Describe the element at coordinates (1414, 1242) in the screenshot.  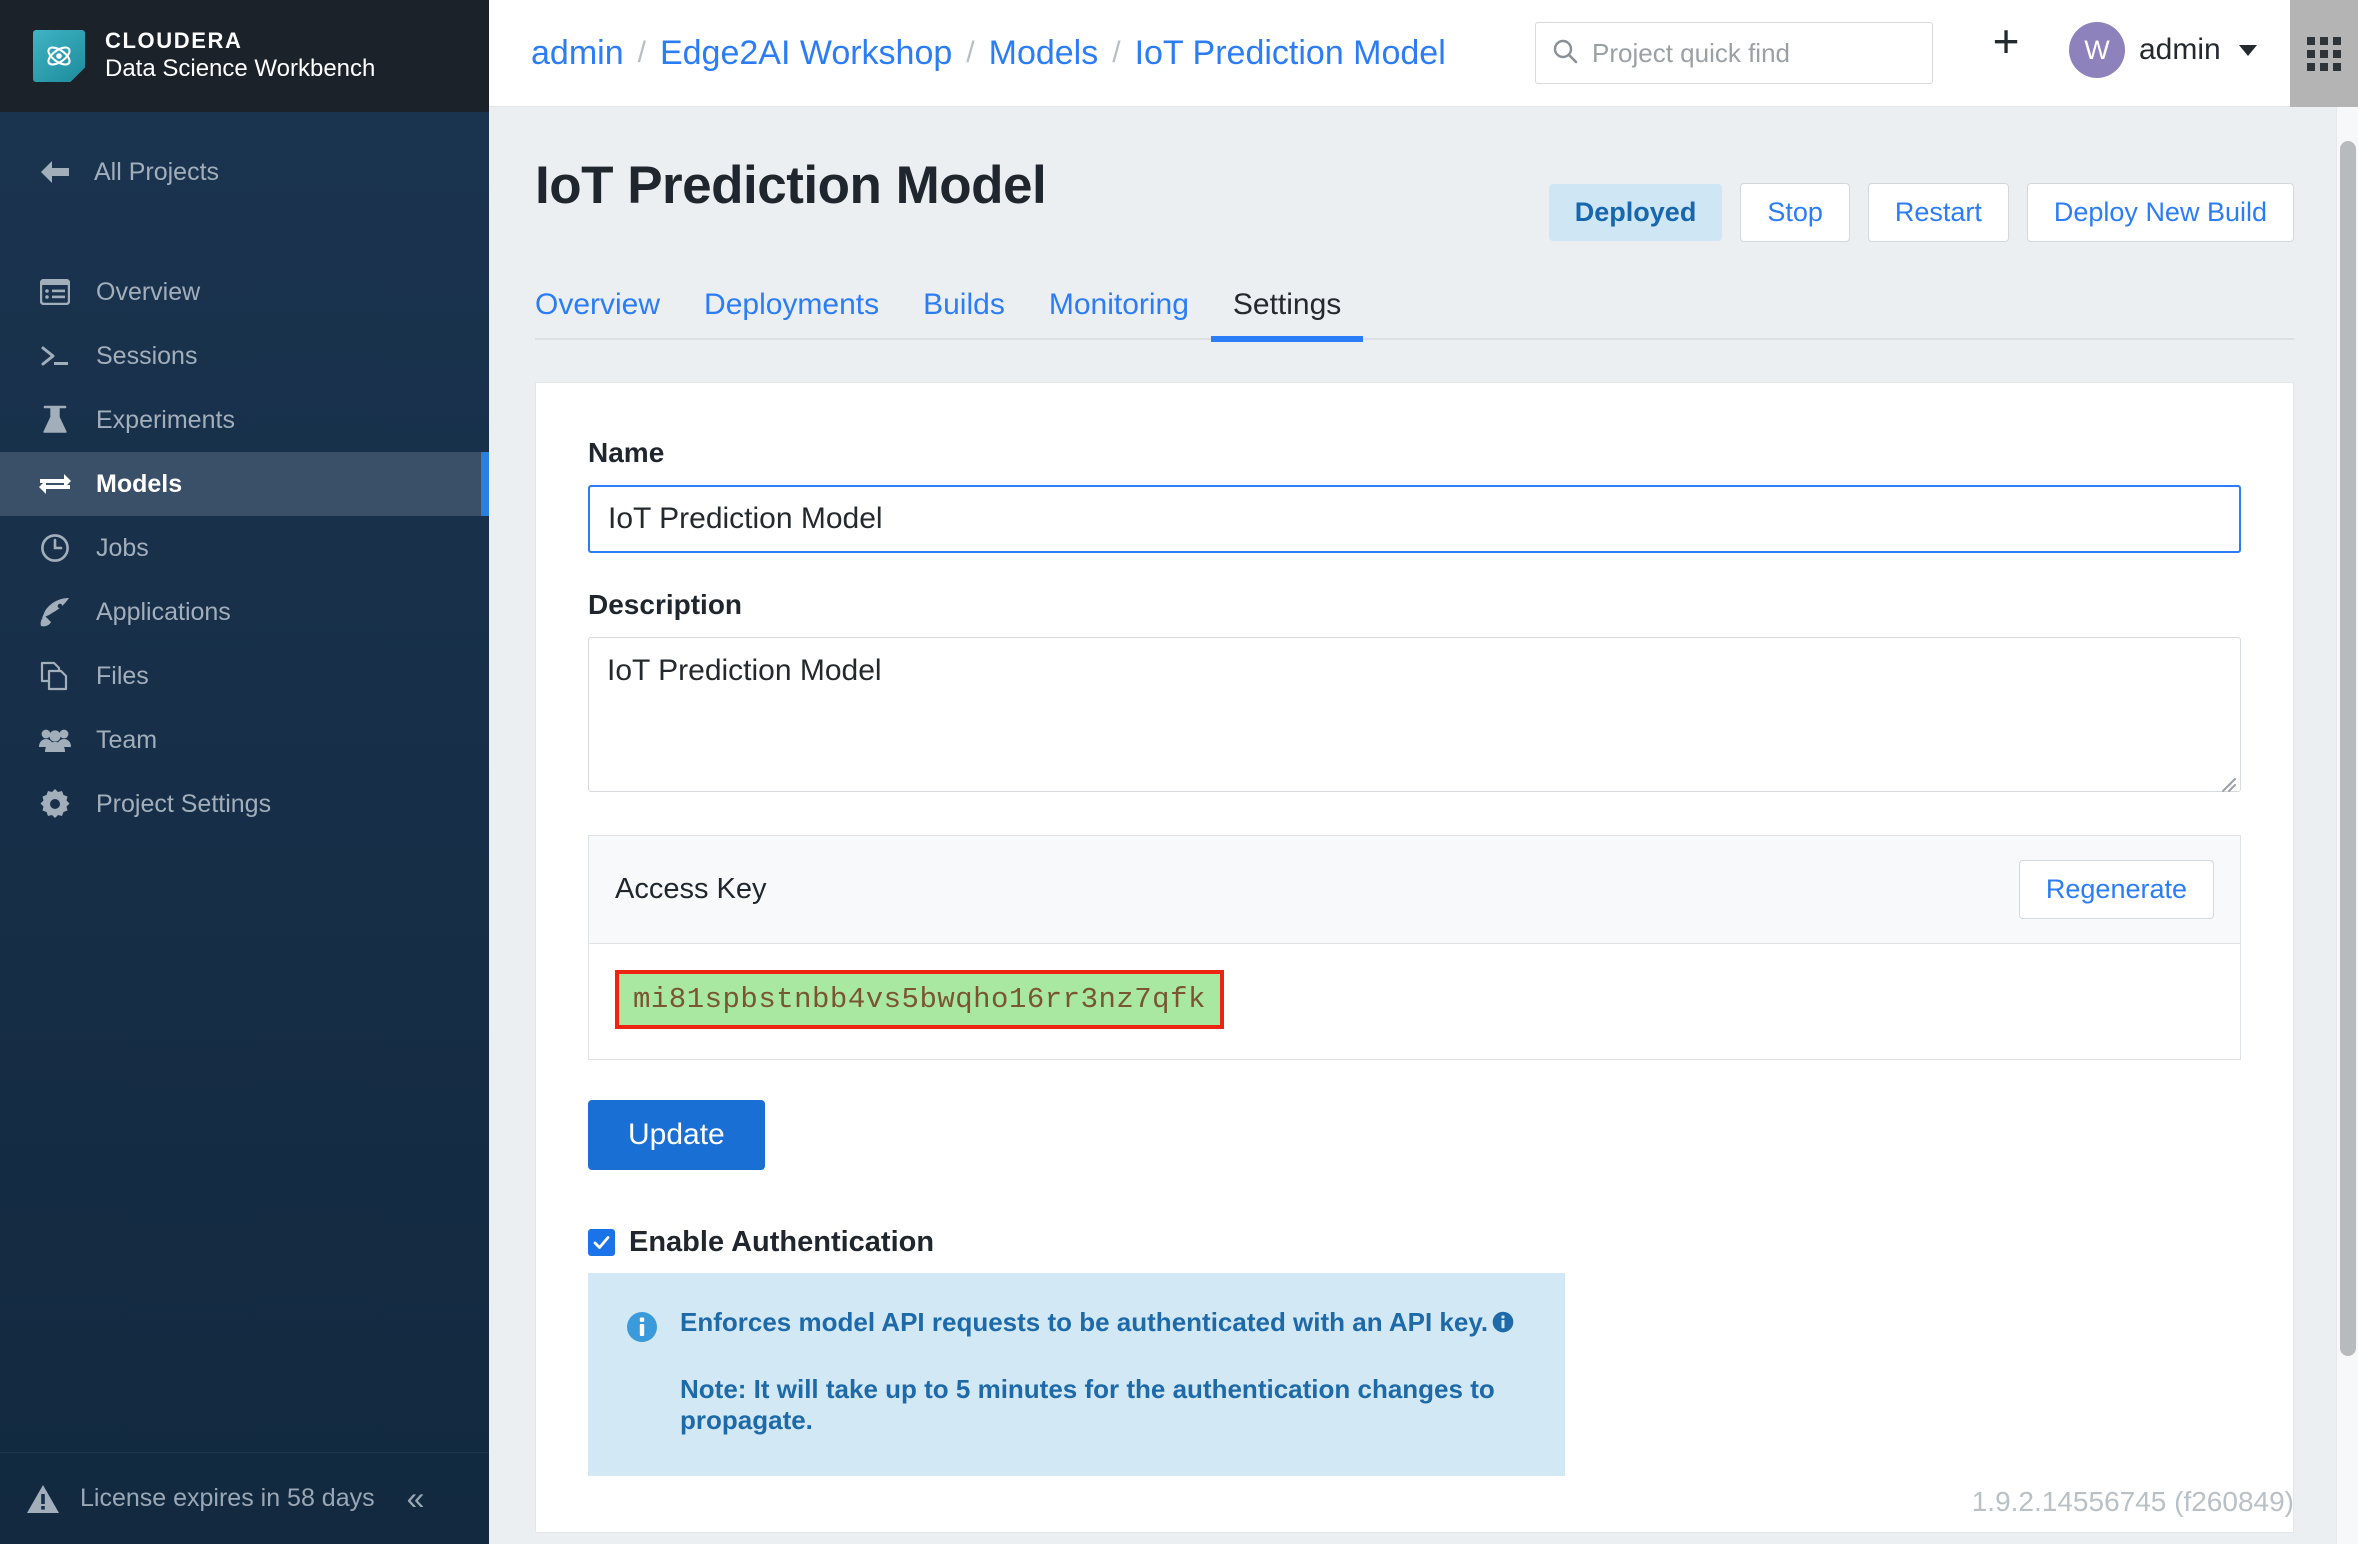
I see `enable-authentication-row: Enable Authentication` at that location.